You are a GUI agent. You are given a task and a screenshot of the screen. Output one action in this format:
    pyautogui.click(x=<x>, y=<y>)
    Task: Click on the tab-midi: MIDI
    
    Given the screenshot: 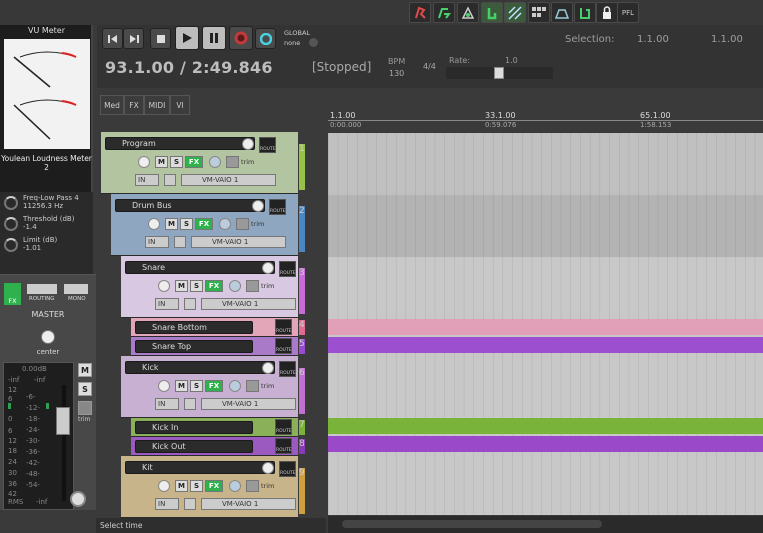 What is the action you would take?
    pyautogui.click(x=157, y=105)
    